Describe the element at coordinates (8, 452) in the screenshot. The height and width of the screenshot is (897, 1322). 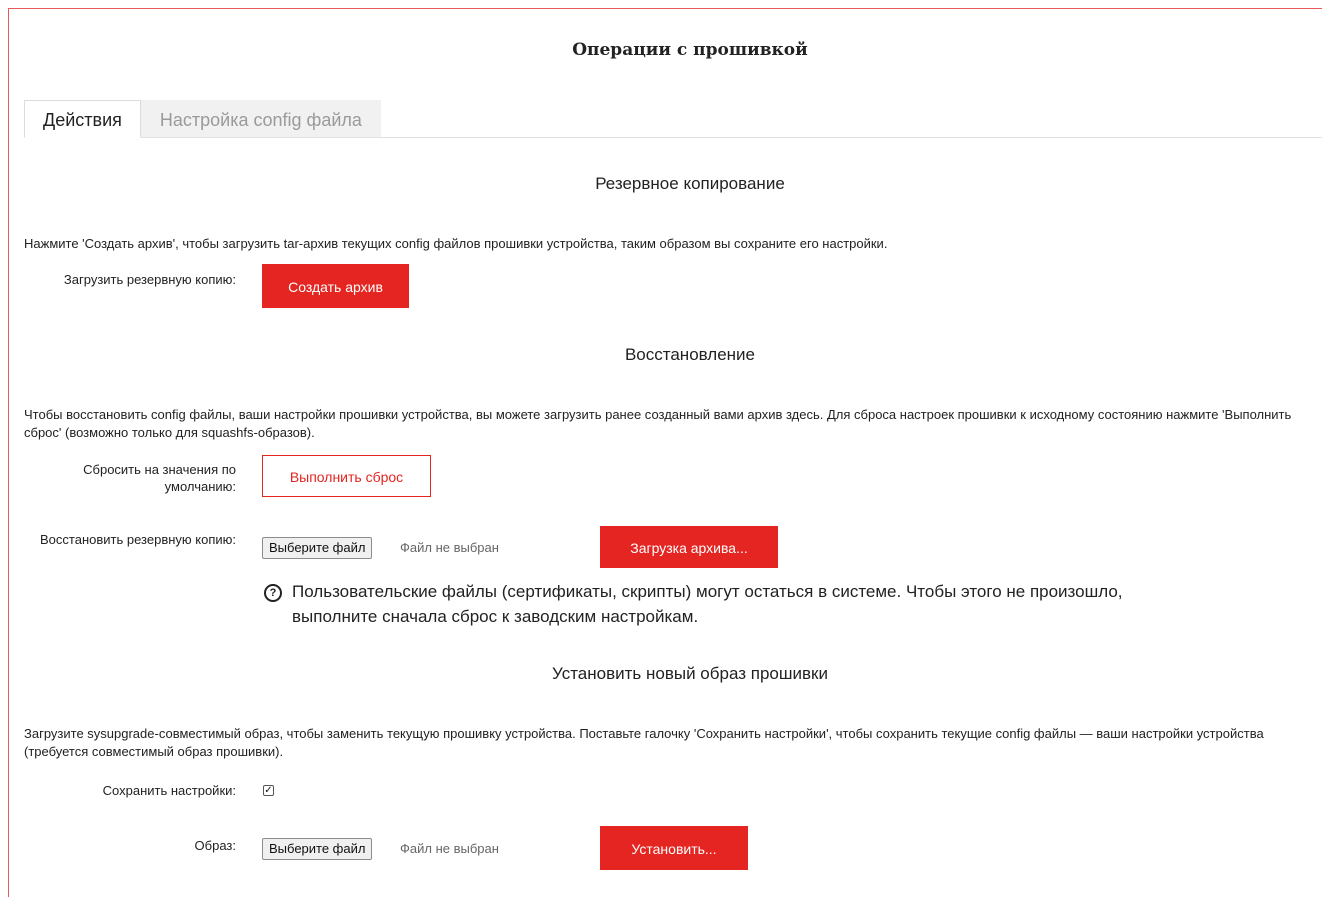
I see `frame-border-left` at that location.